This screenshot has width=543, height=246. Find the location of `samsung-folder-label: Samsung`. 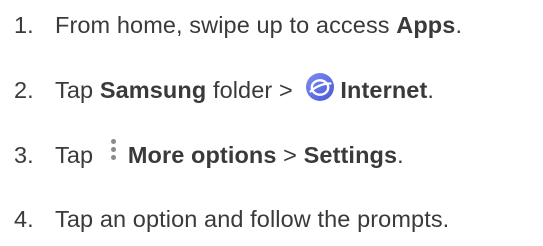

samsung-folder-label: Samsung is located at coordinates (153, 89).